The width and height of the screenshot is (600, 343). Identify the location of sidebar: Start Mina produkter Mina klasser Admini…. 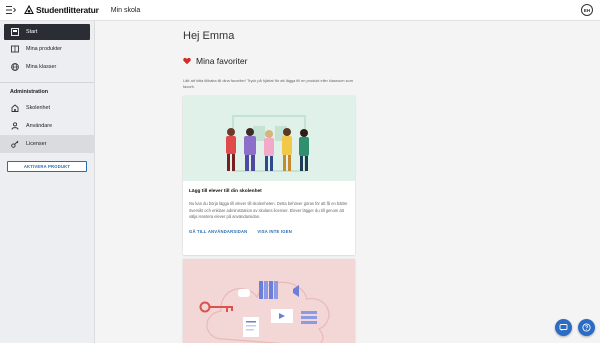
(47, 182).